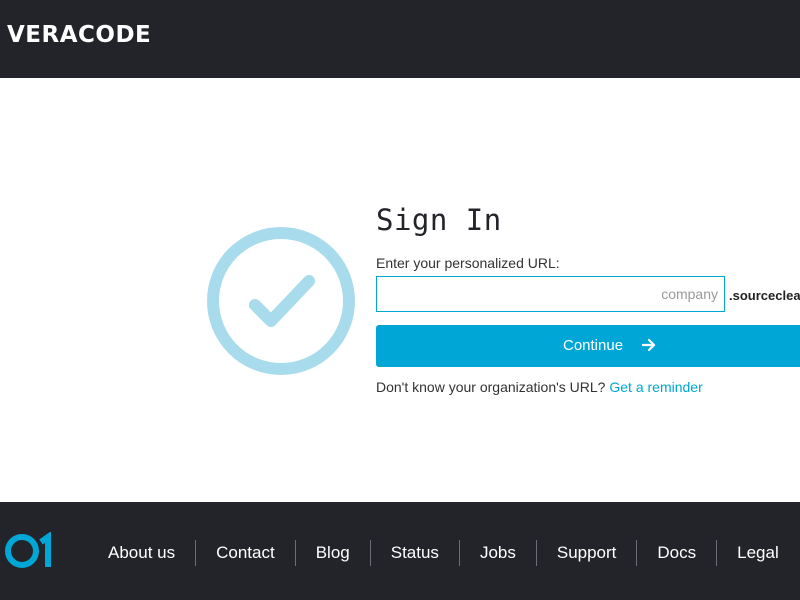  I want to click on footer-link-jobs: Jobs, so click(498, 553).